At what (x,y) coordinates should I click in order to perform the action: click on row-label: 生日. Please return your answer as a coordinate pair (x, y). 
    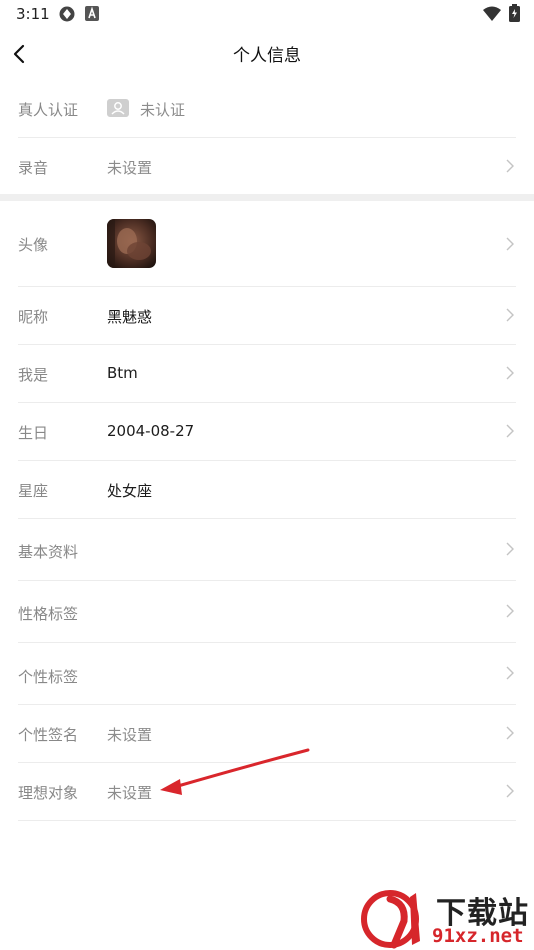
    Looking at the image, I should click on (33, 433).